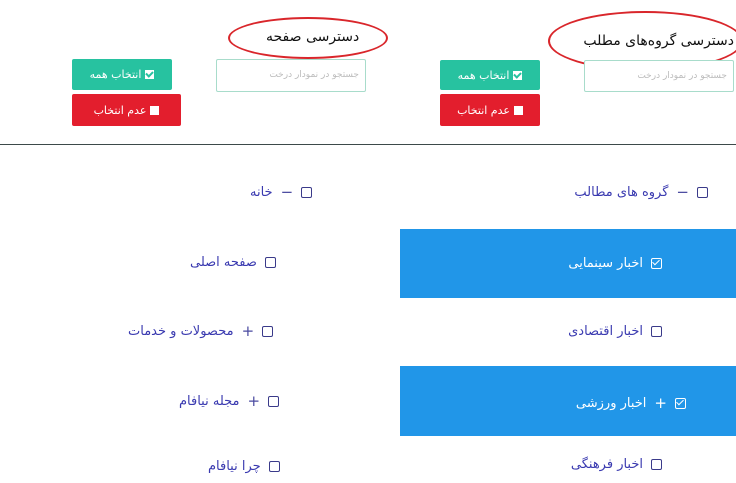 Image resolution: width=736 pixels, height=483 pixels. What do you see at coordinates (181, 331) in the screenshot?
I see `tree-node-label: محصولات و خدمات` at bounding box center [181, 331].